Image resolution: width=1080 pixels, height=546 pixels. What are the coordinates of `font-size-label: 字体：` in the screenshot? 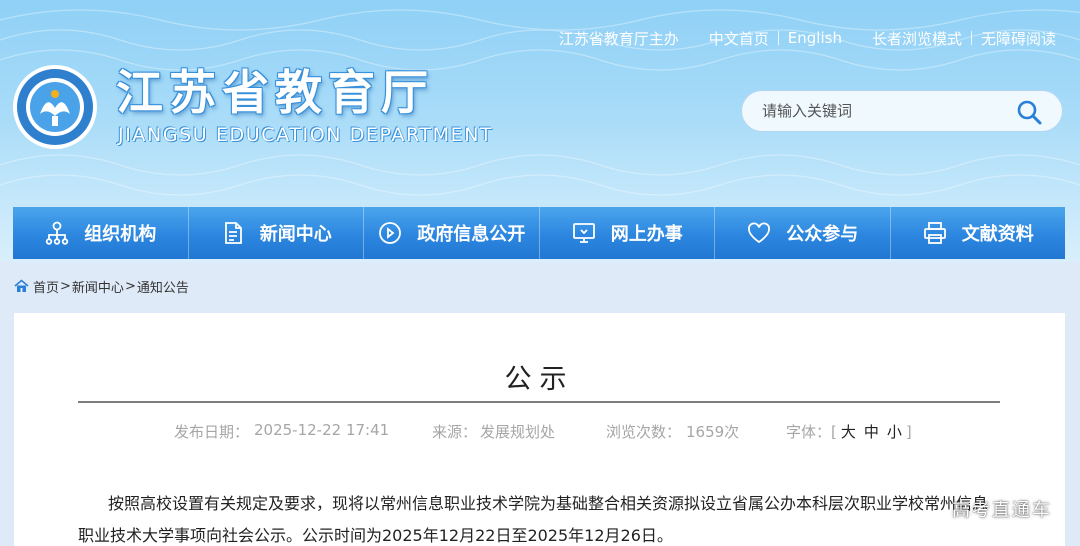 It's located at (809, 432).